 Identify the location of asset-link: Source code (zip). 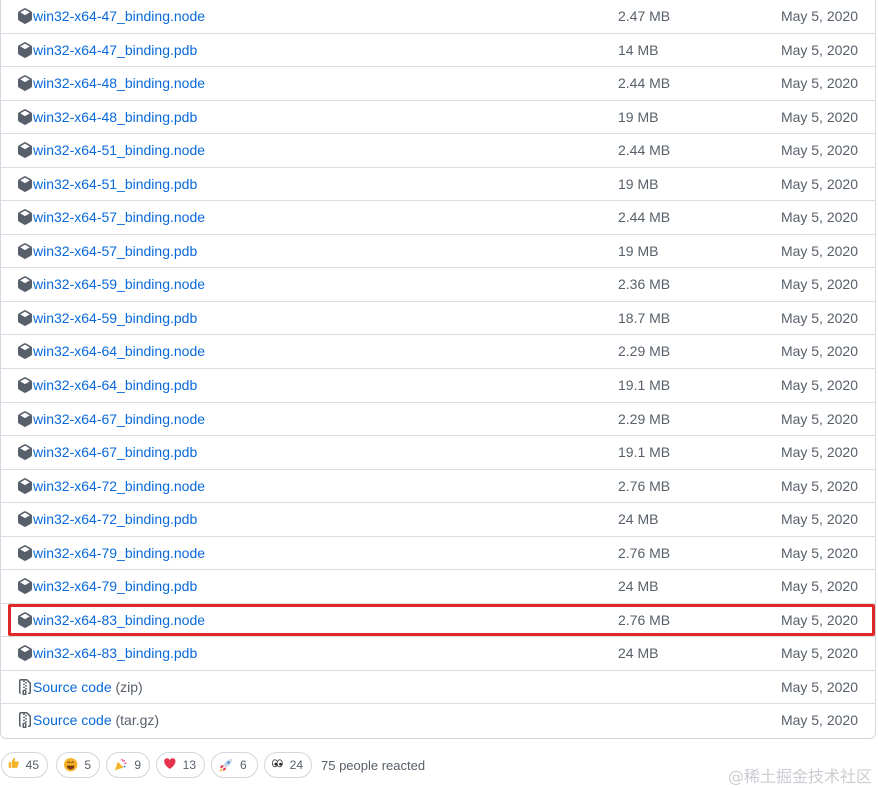
(88, 687).